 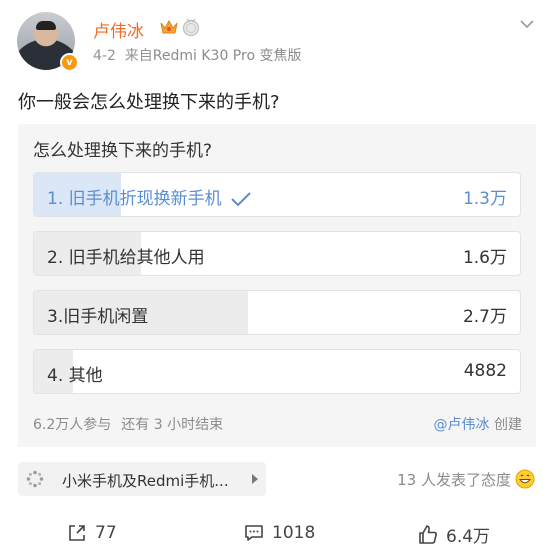 What do you see at coordinates (240, 199) in the screenshot?
I see `check-icon` at bounding box center [240, 199].